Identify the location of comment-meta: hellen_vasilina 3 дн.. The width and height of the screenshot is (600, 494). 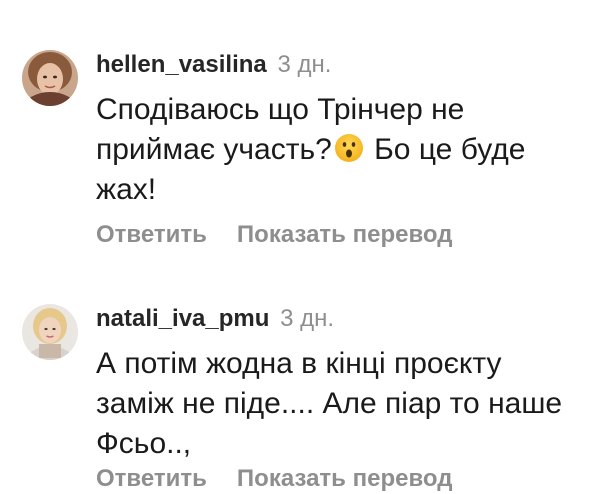
(213, 65).